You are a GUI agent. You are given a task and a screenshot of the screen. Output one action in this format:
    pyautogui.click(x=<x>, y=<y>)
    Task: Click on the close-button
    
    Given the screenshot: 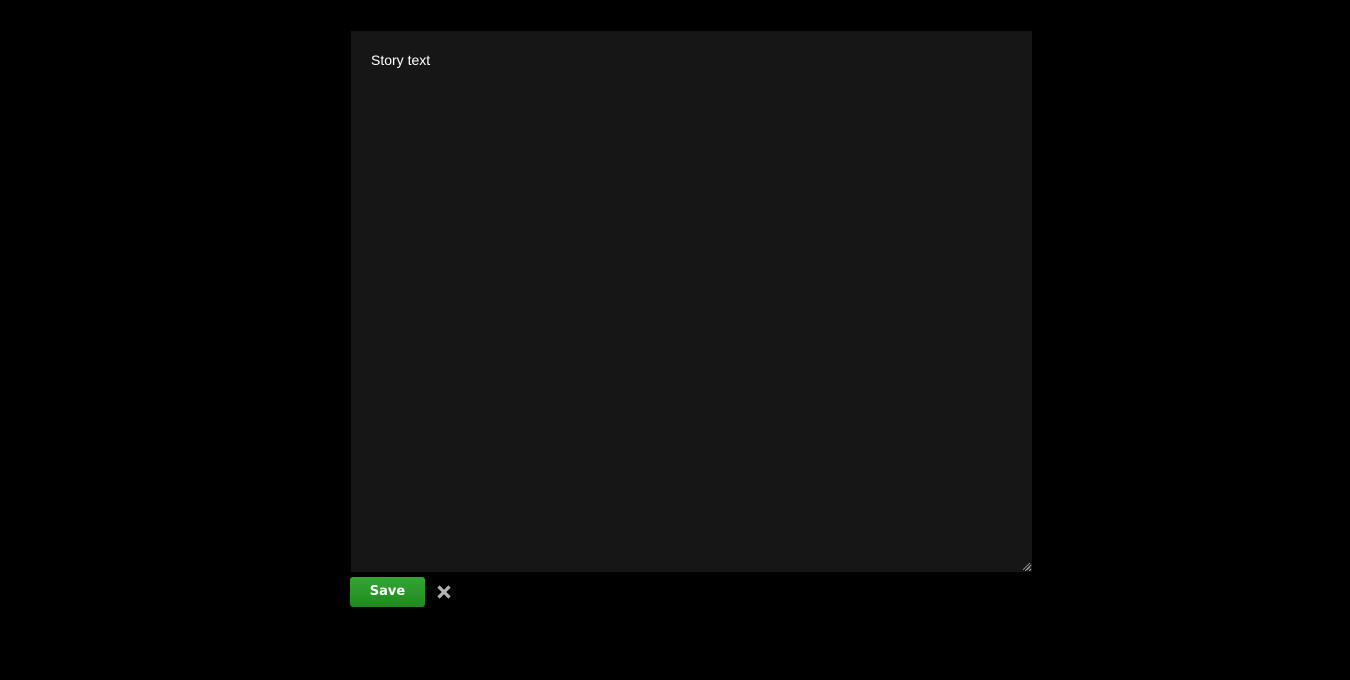 What is the action you would take?
    pyautogui.click(x=444, y=592)
    